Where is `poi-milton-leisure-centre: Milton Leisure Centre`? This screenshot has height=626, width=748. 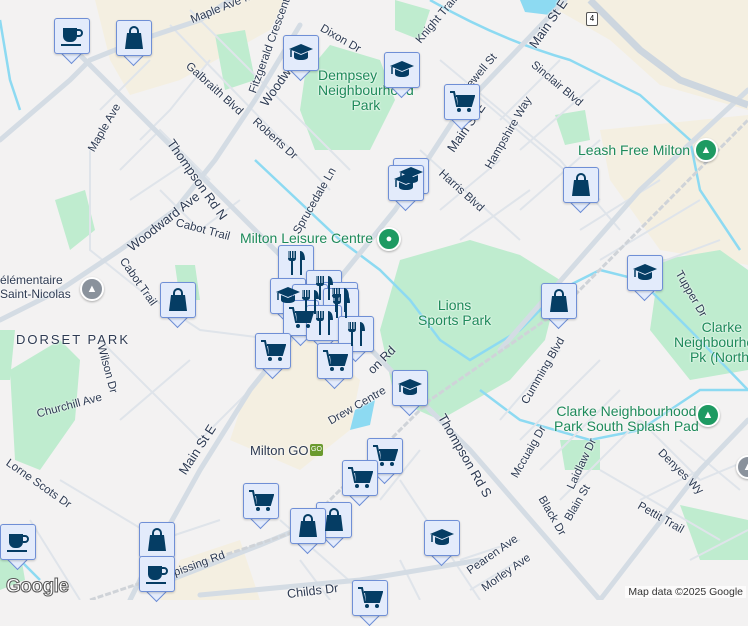
poi-milton-leisure-centre: Milton Leisure Centre is located at coordinates (306, 238).